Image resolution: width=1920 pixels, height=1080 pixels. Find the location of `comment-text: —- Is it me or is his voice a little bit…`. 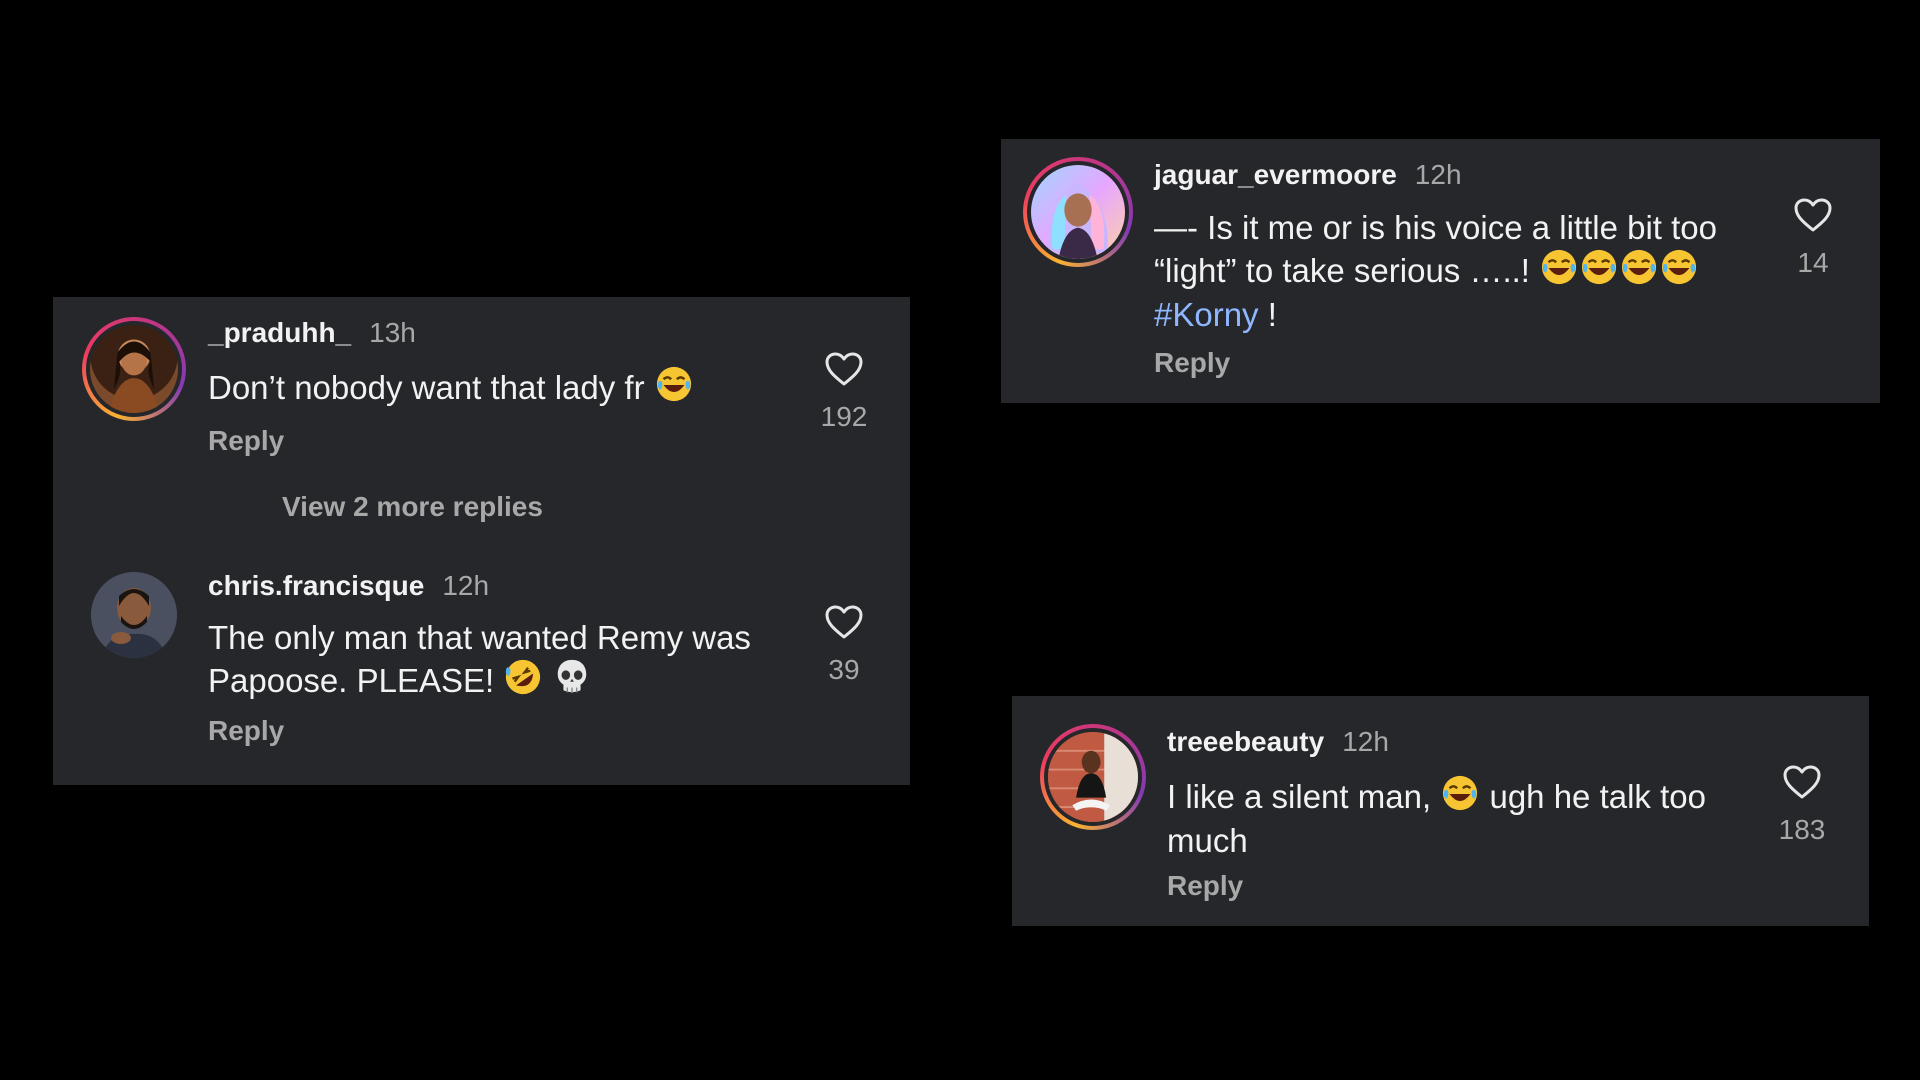

comment-text: —- Is it me or is his voice a little bit… is located at coordinates (1436, 271).